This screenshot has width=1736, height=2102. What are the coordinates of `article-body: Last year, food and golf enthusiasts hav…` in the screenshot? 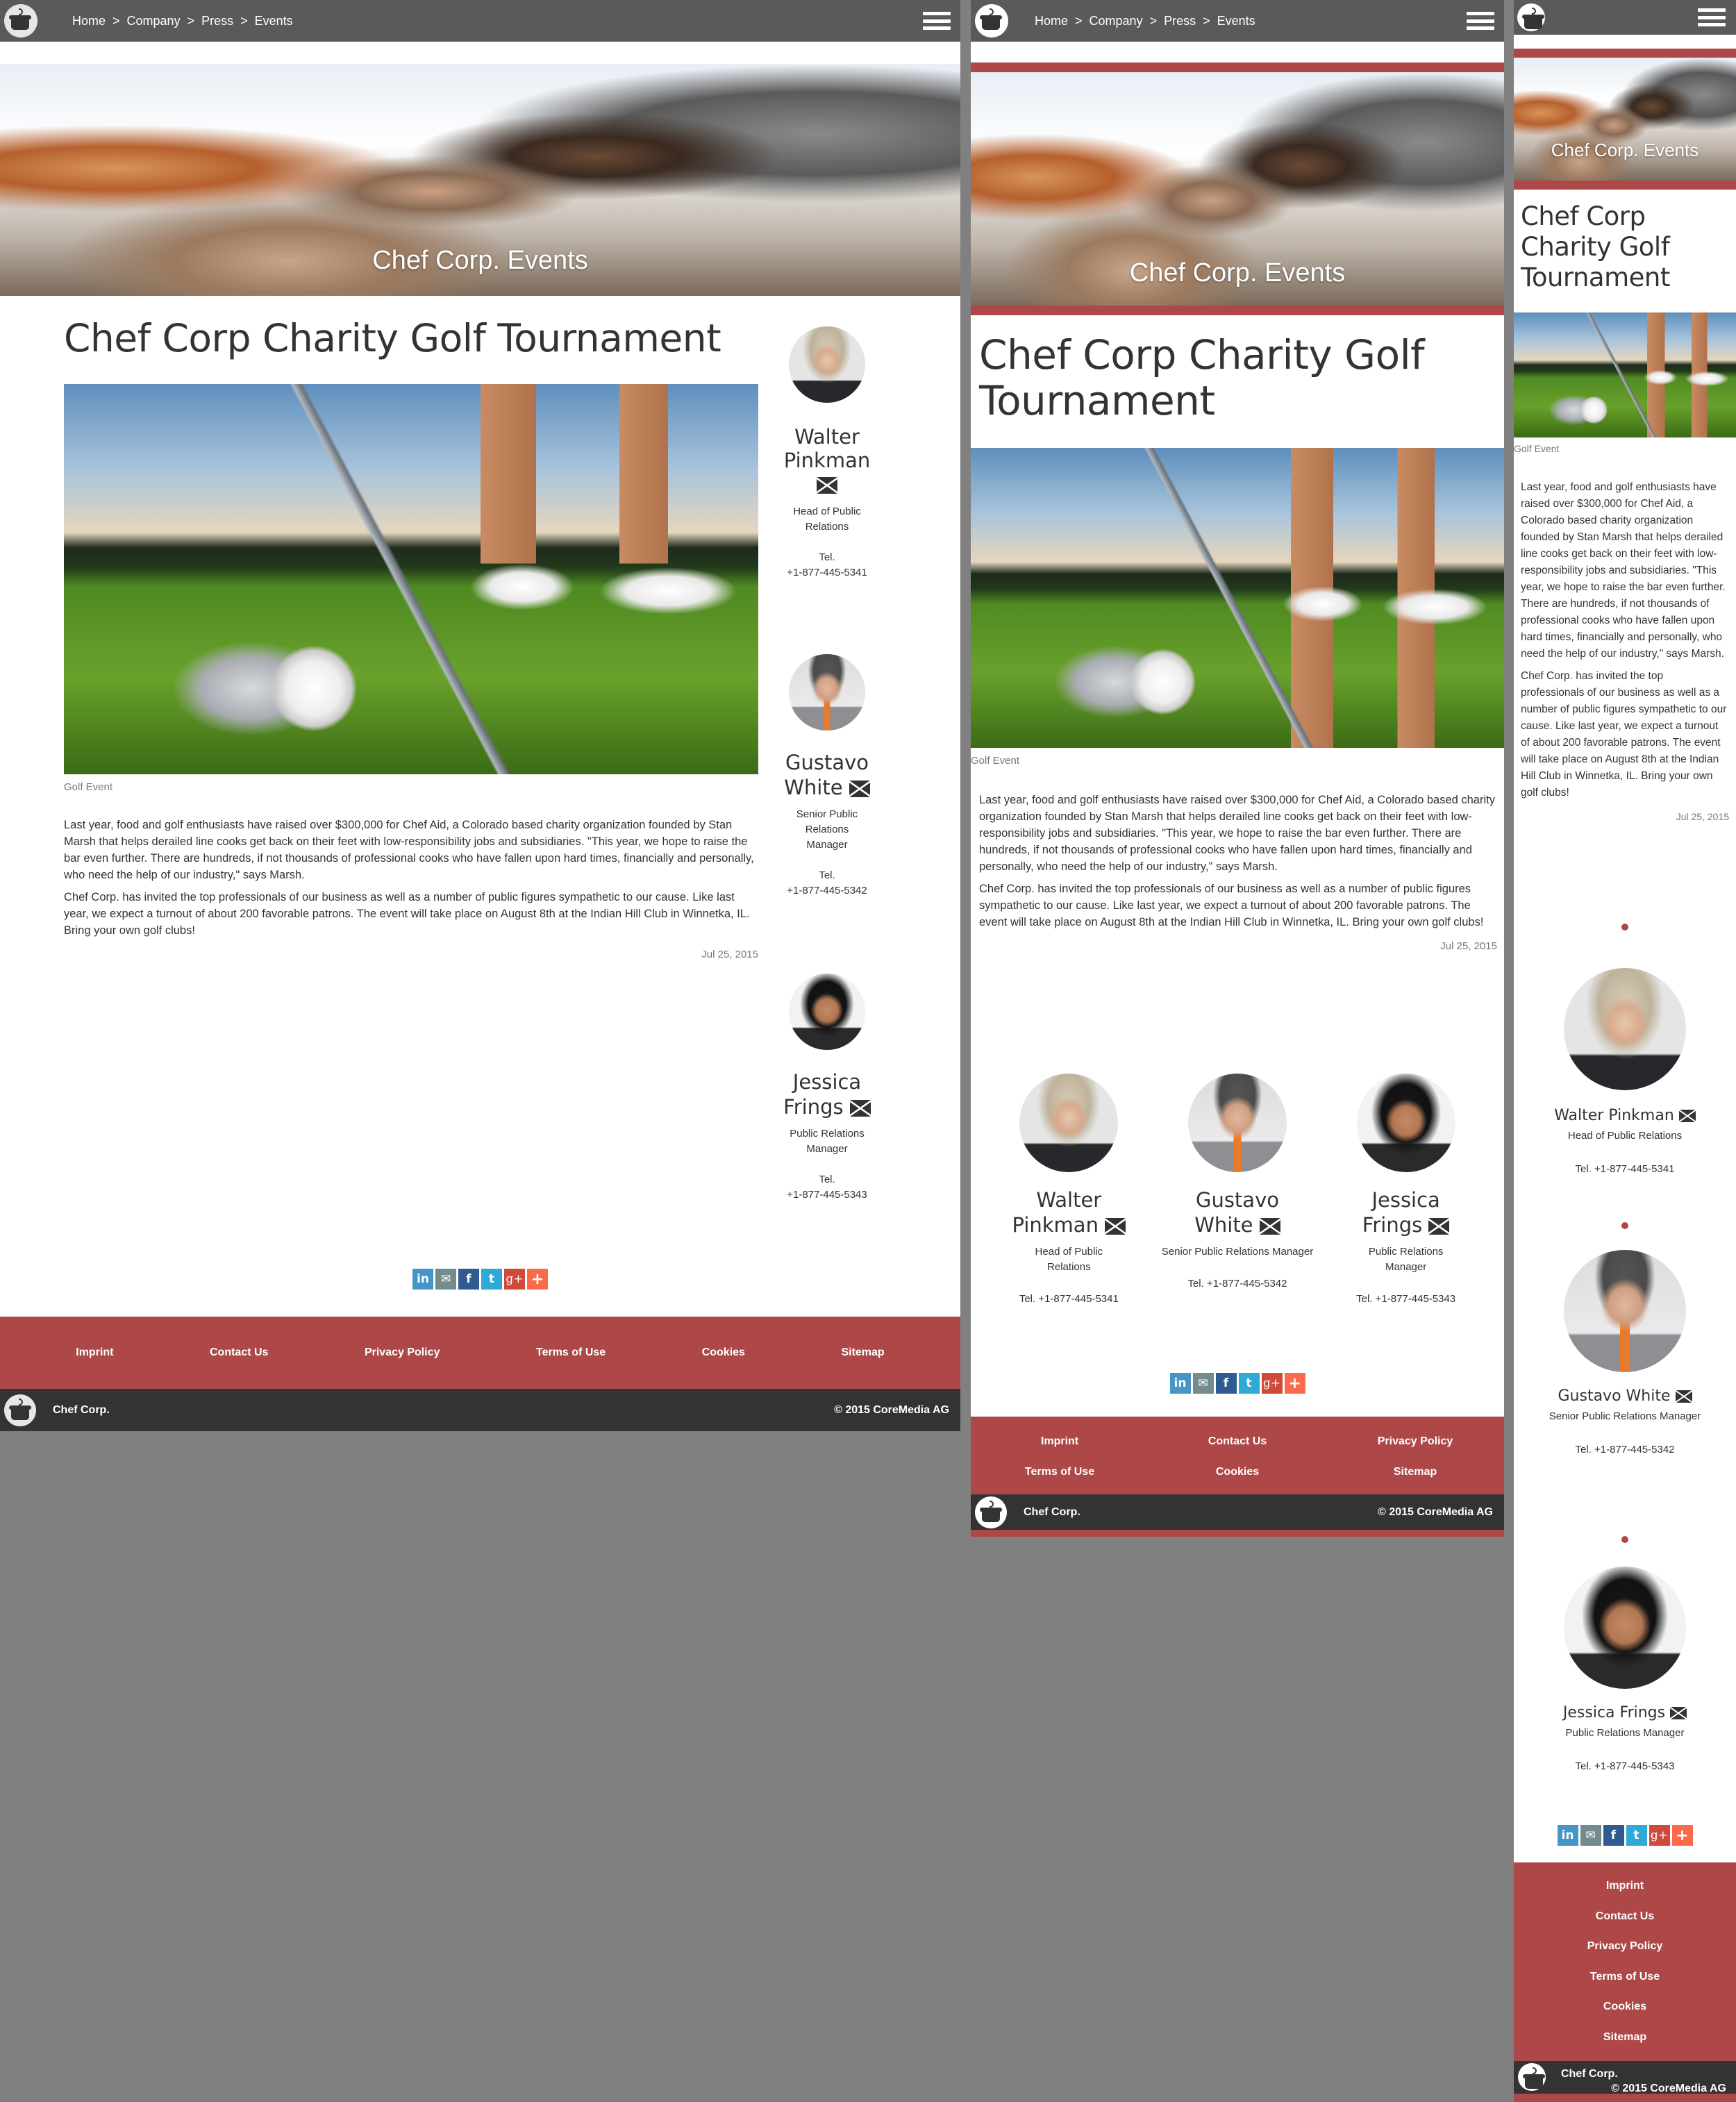 It's located at (1238, 872).